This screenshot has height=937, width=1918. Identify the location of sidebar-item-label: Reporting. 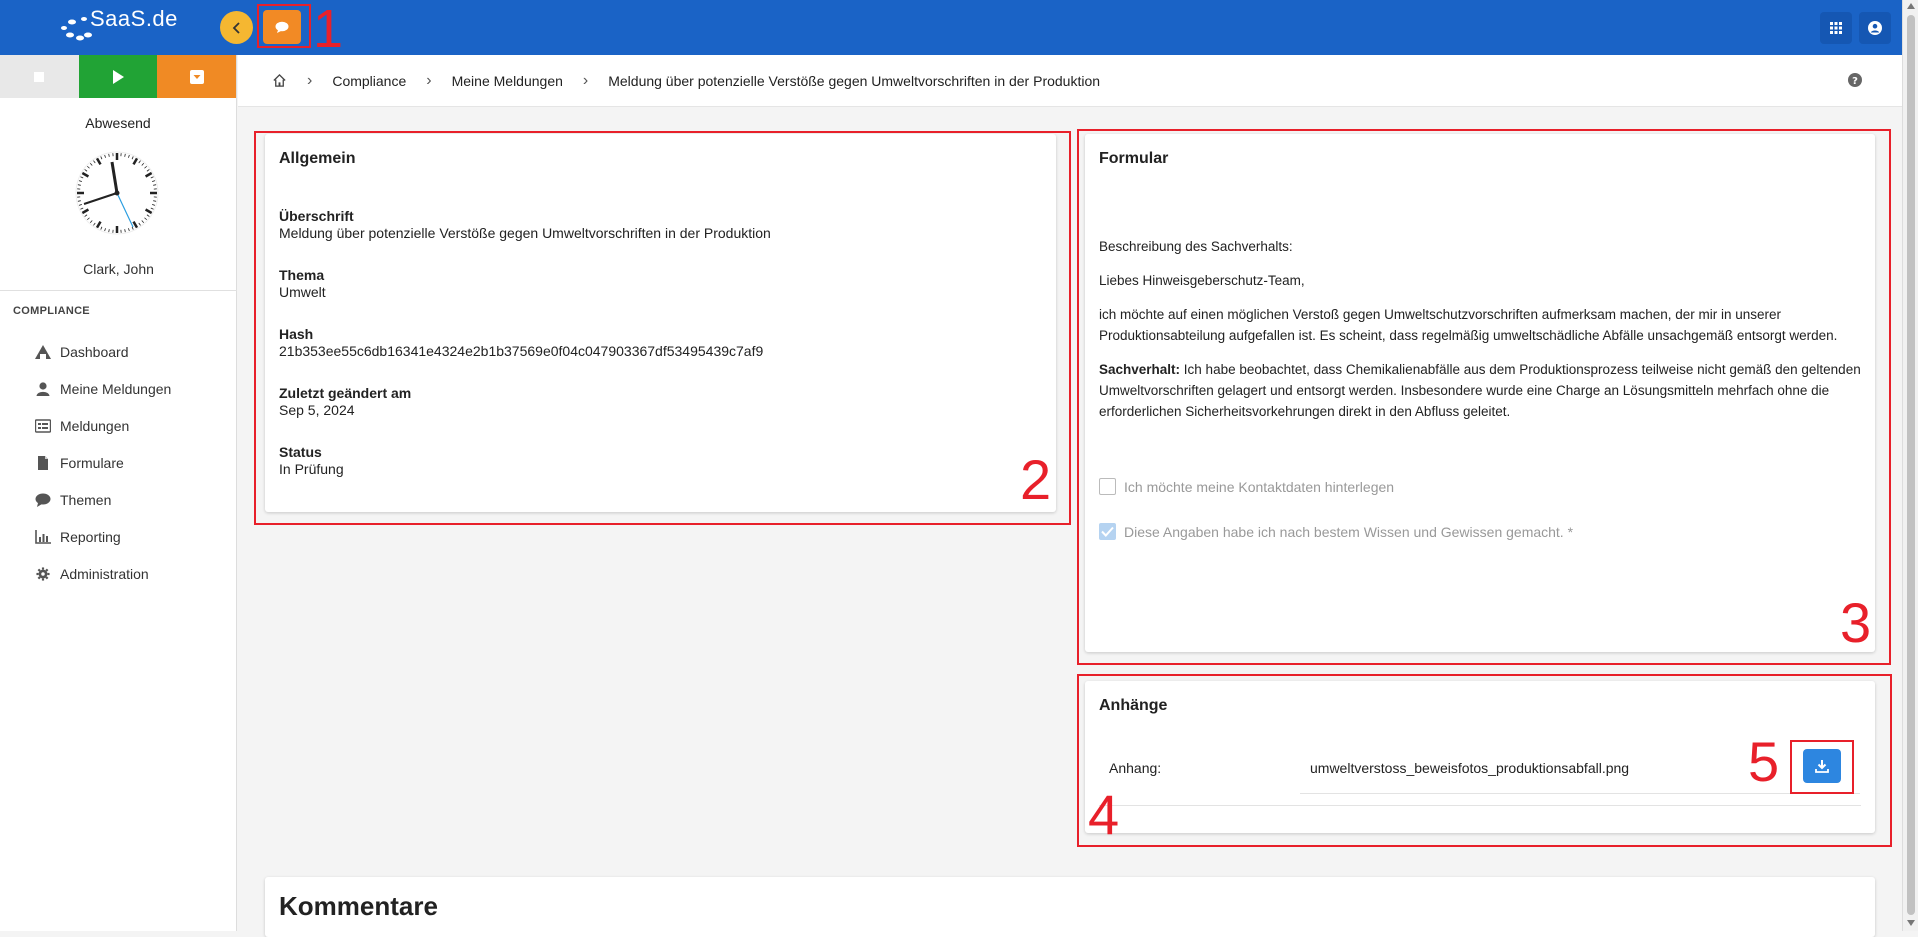
(90, 537).